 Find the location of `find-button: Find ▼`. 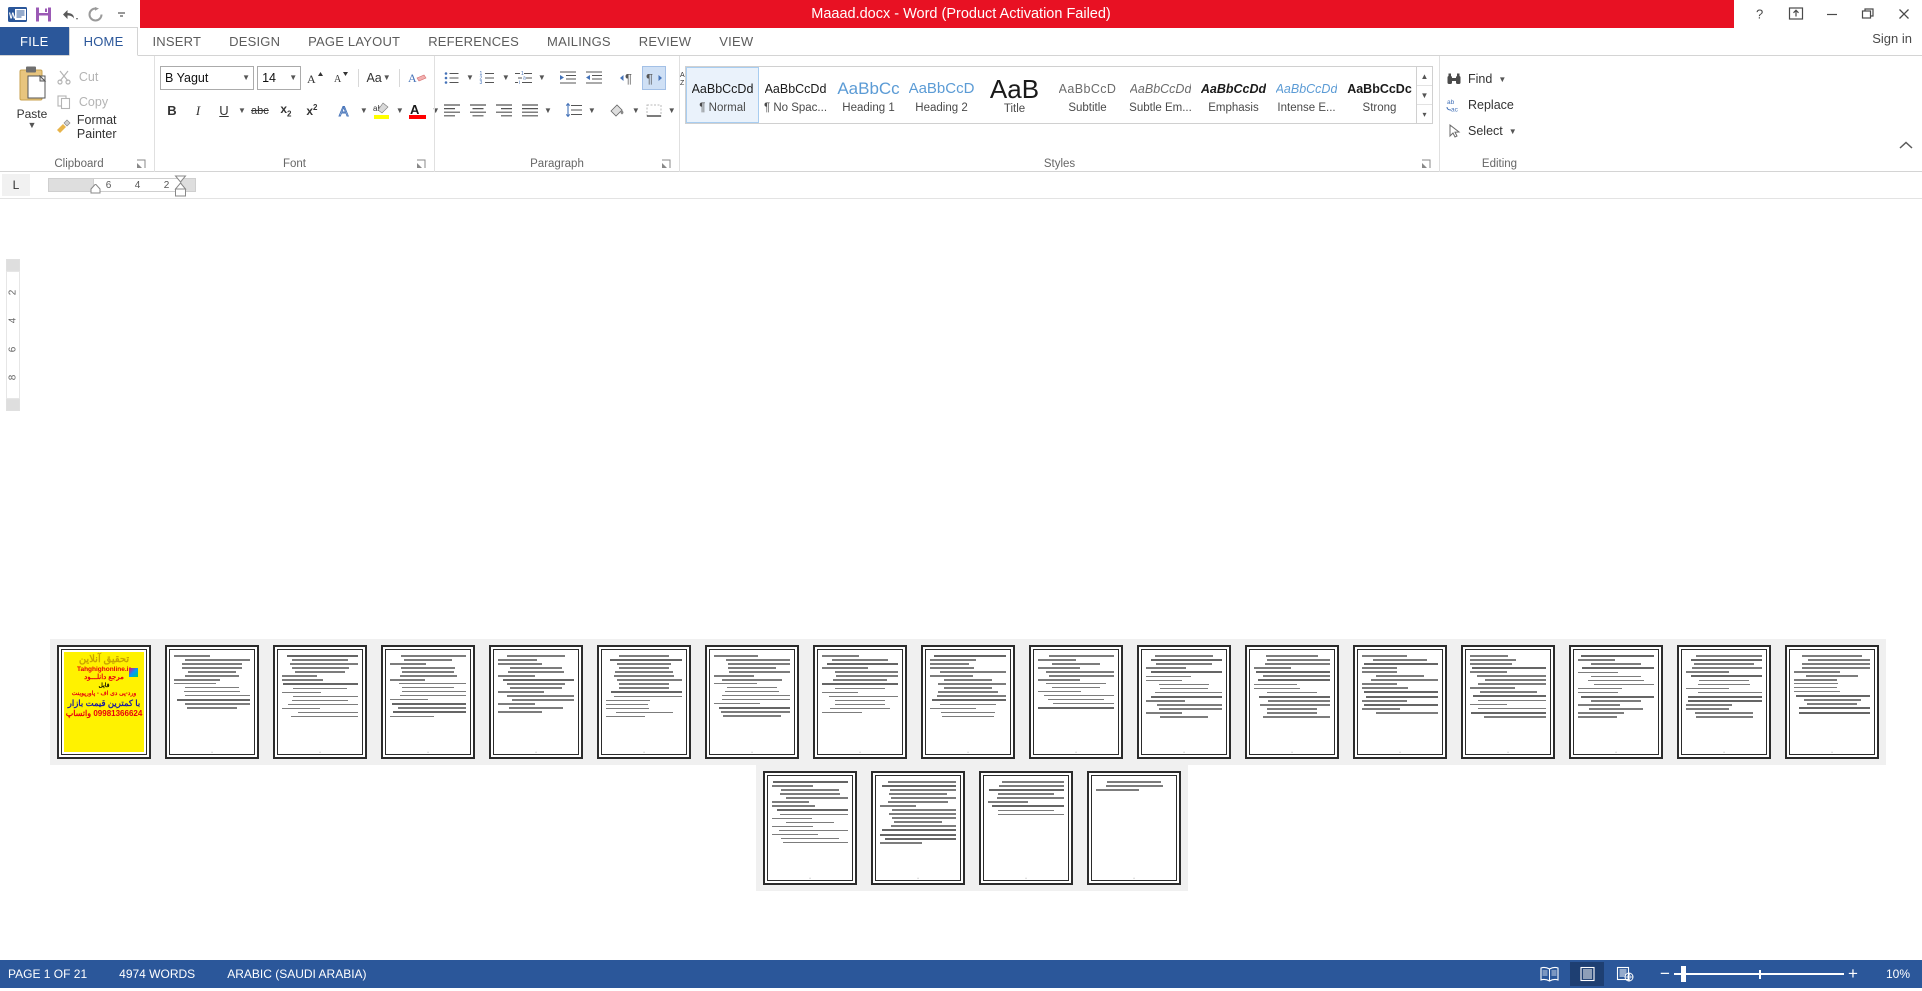

find-button: Find ▼ is located at coordinates (1499, 79).